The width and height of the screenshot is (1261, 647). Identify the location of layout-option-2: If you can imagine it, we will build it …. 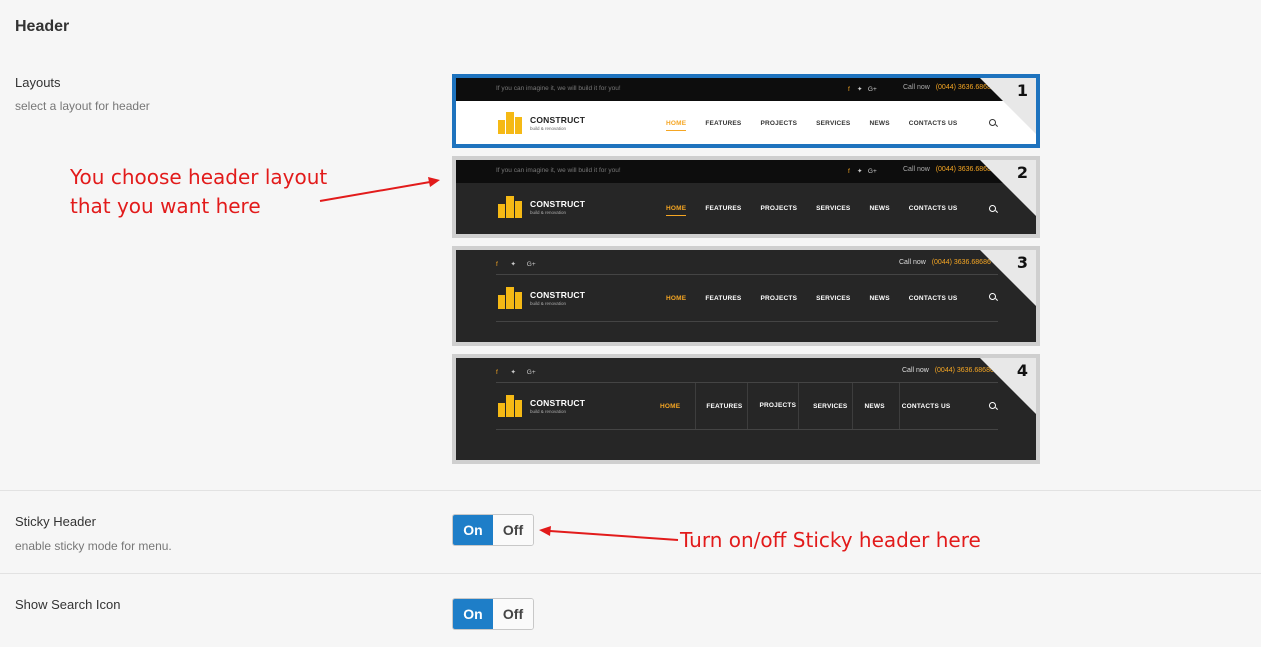
(746, 197).